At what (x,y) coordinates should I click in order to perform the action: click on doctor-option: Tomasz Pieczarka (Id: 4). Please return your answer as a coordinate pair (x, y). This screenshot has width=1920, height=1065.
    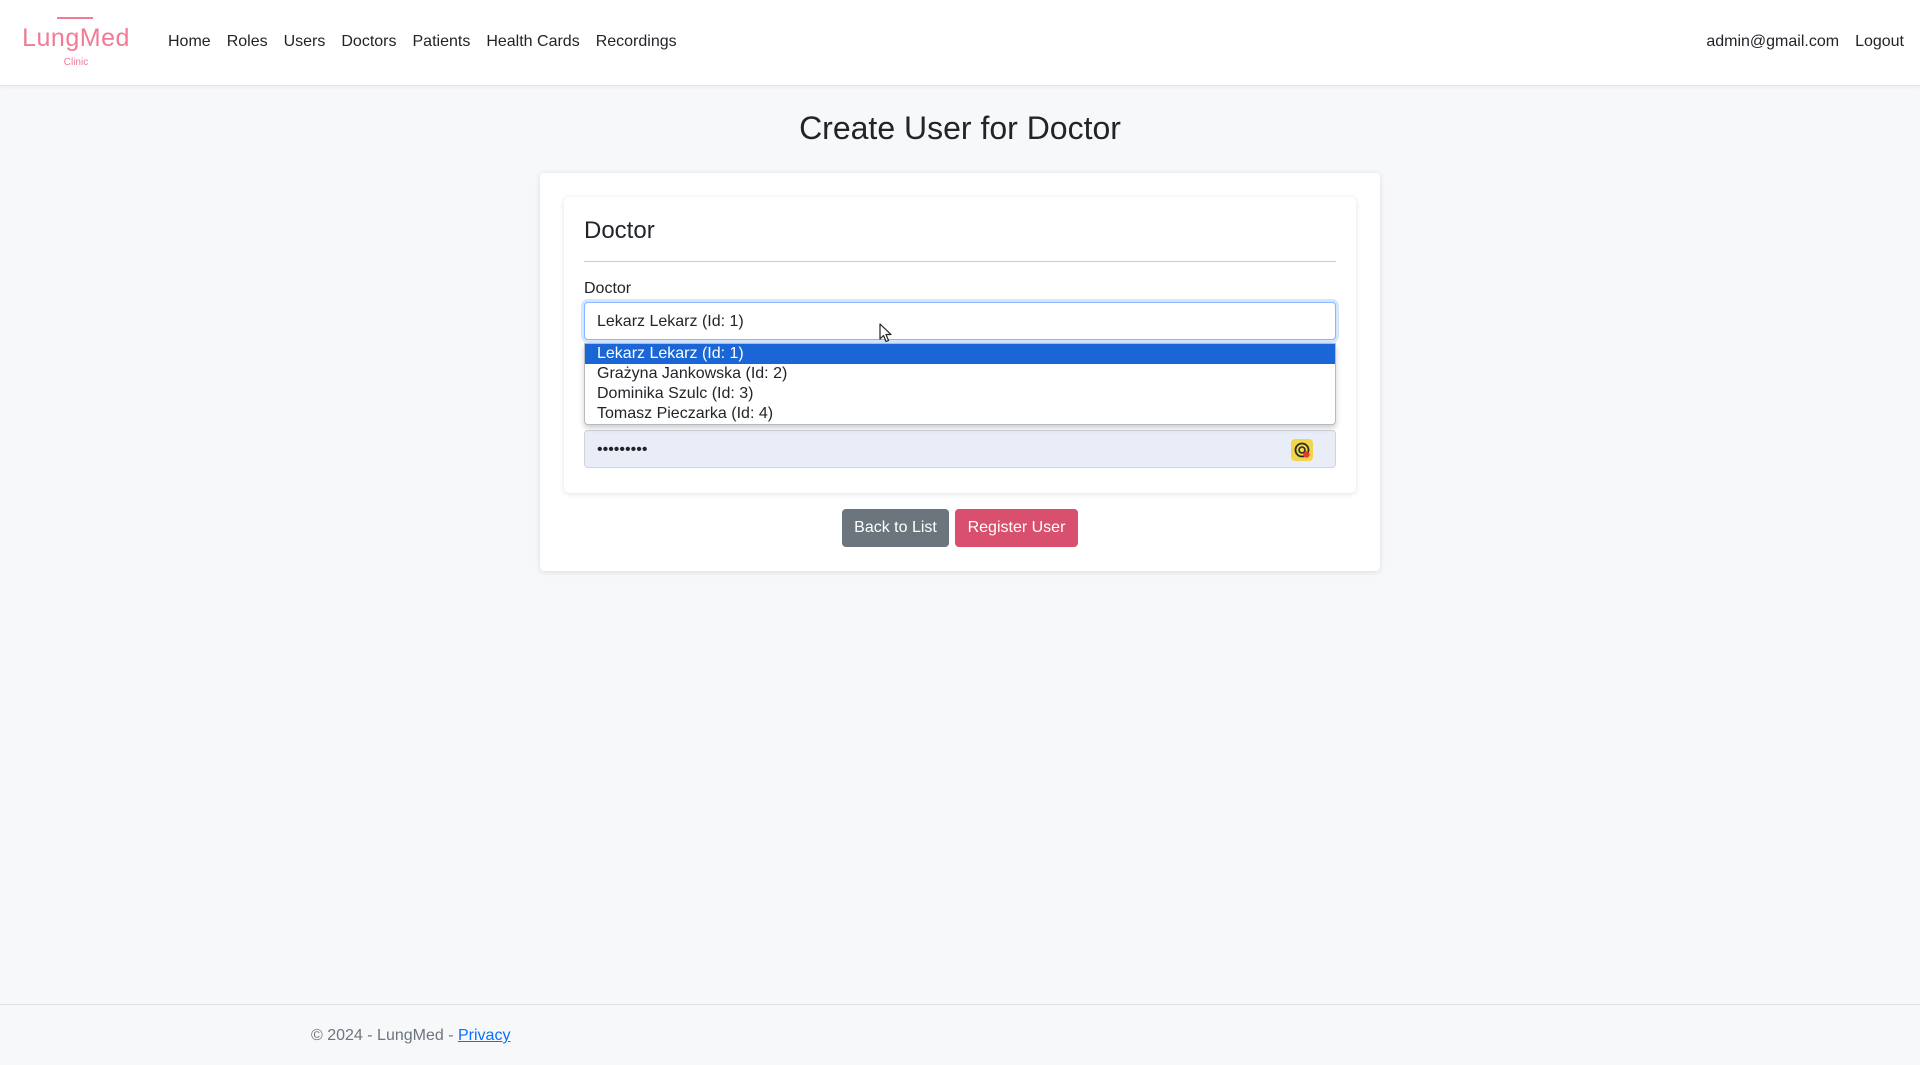
    Looking at the image, I should click on (960, 414).